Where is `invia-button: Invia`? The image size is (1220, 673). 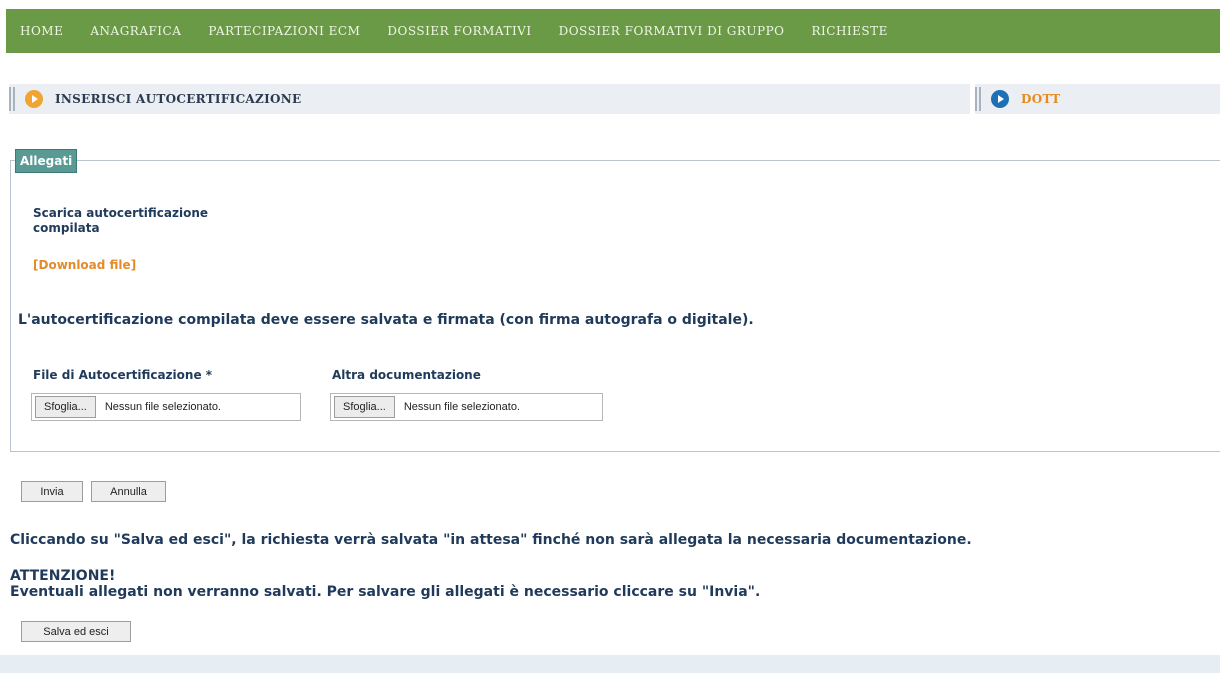 invia-button: Invia is located at coordinates (52, 491).